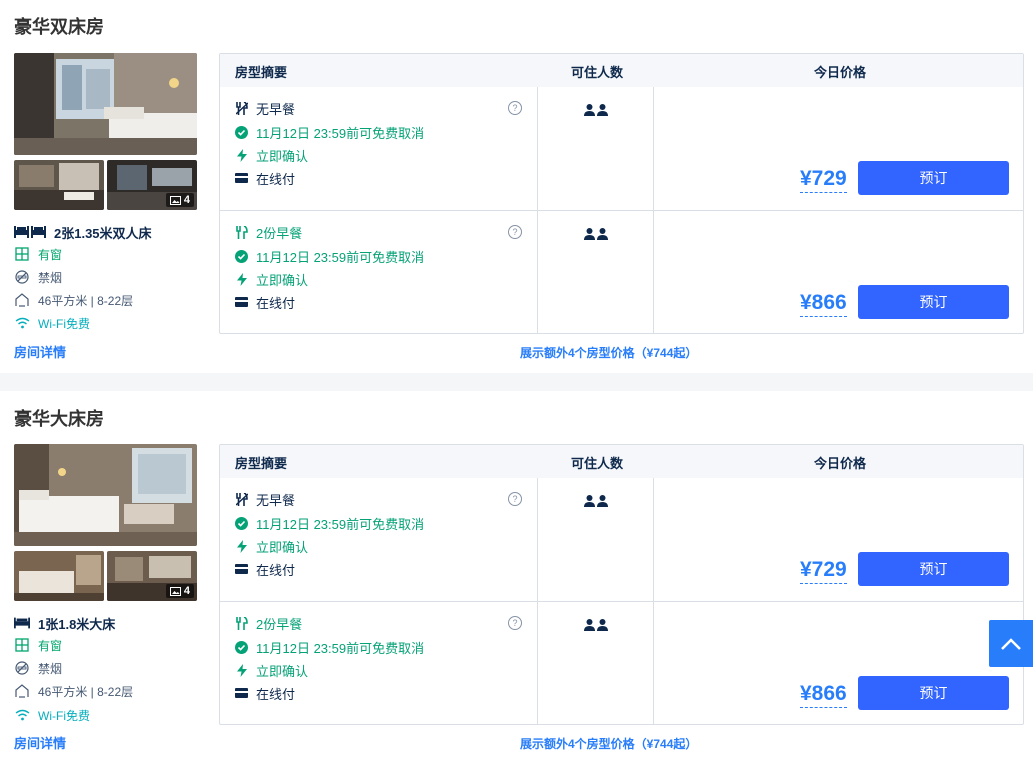 The width and height of the screenshot is (1033, 757). Describe the element at coordinates (1011, 643) in the screenshot. I see `back-to-top-button` at that location.